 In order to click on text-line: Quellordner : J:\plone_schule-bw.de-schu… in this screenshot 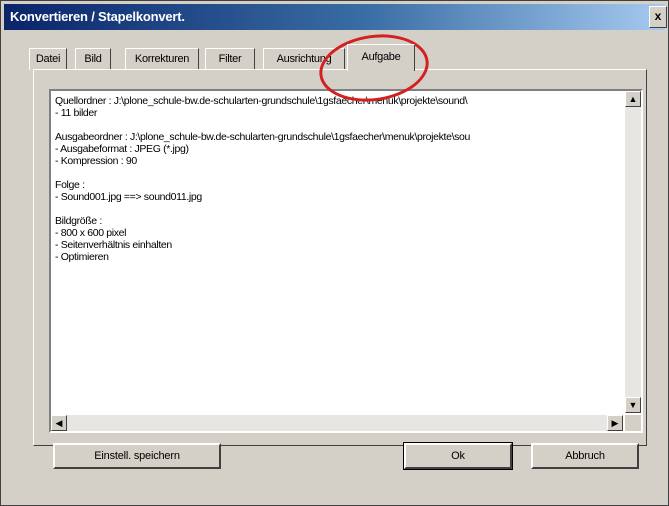, I will do `click(261, 101)`.